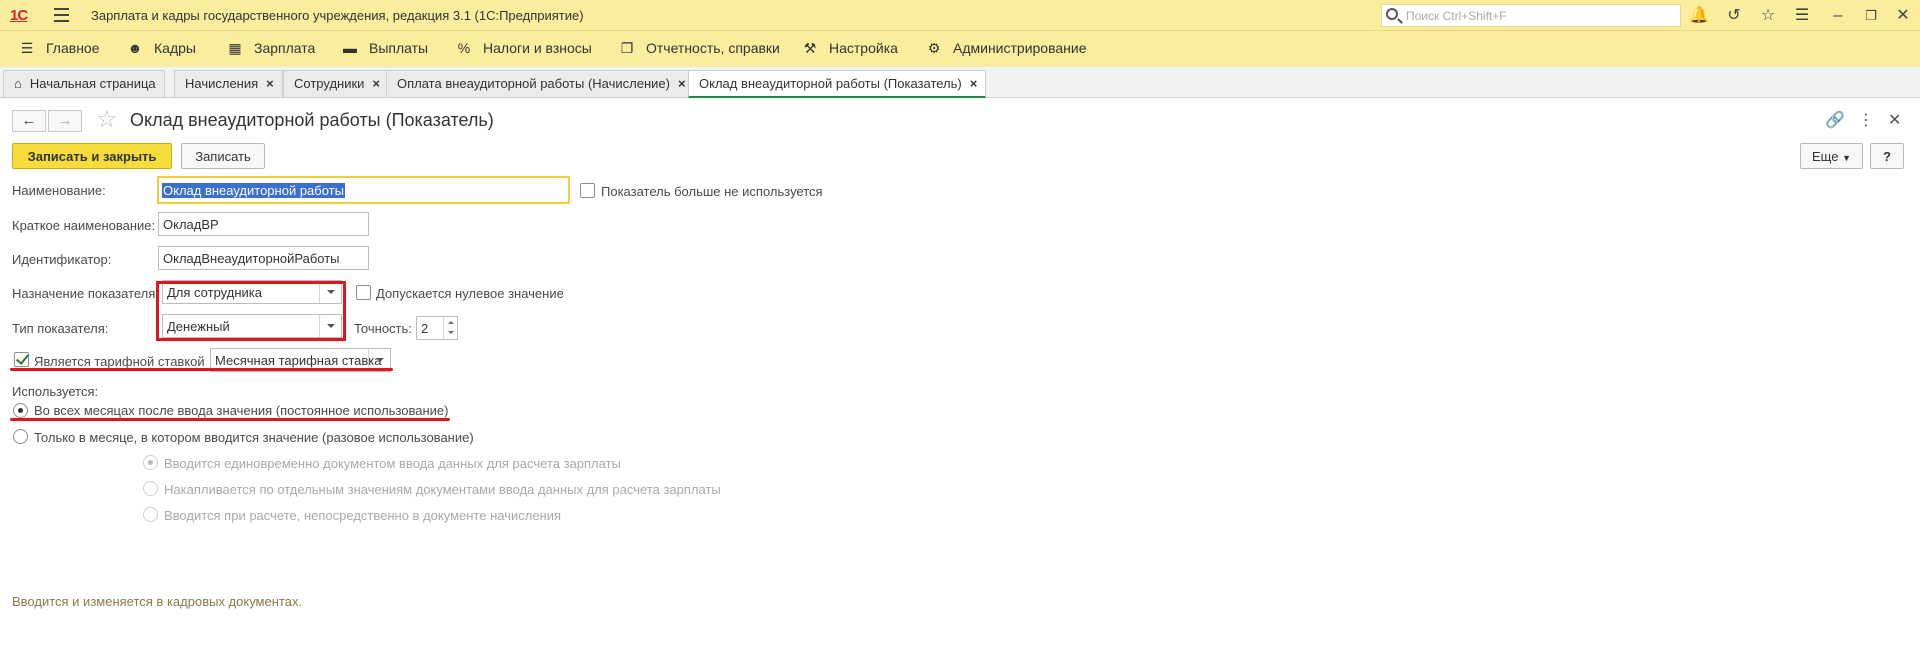 This screenshot has height=646, width=1920. I want to click on back-button: ←, so click(29, 121).